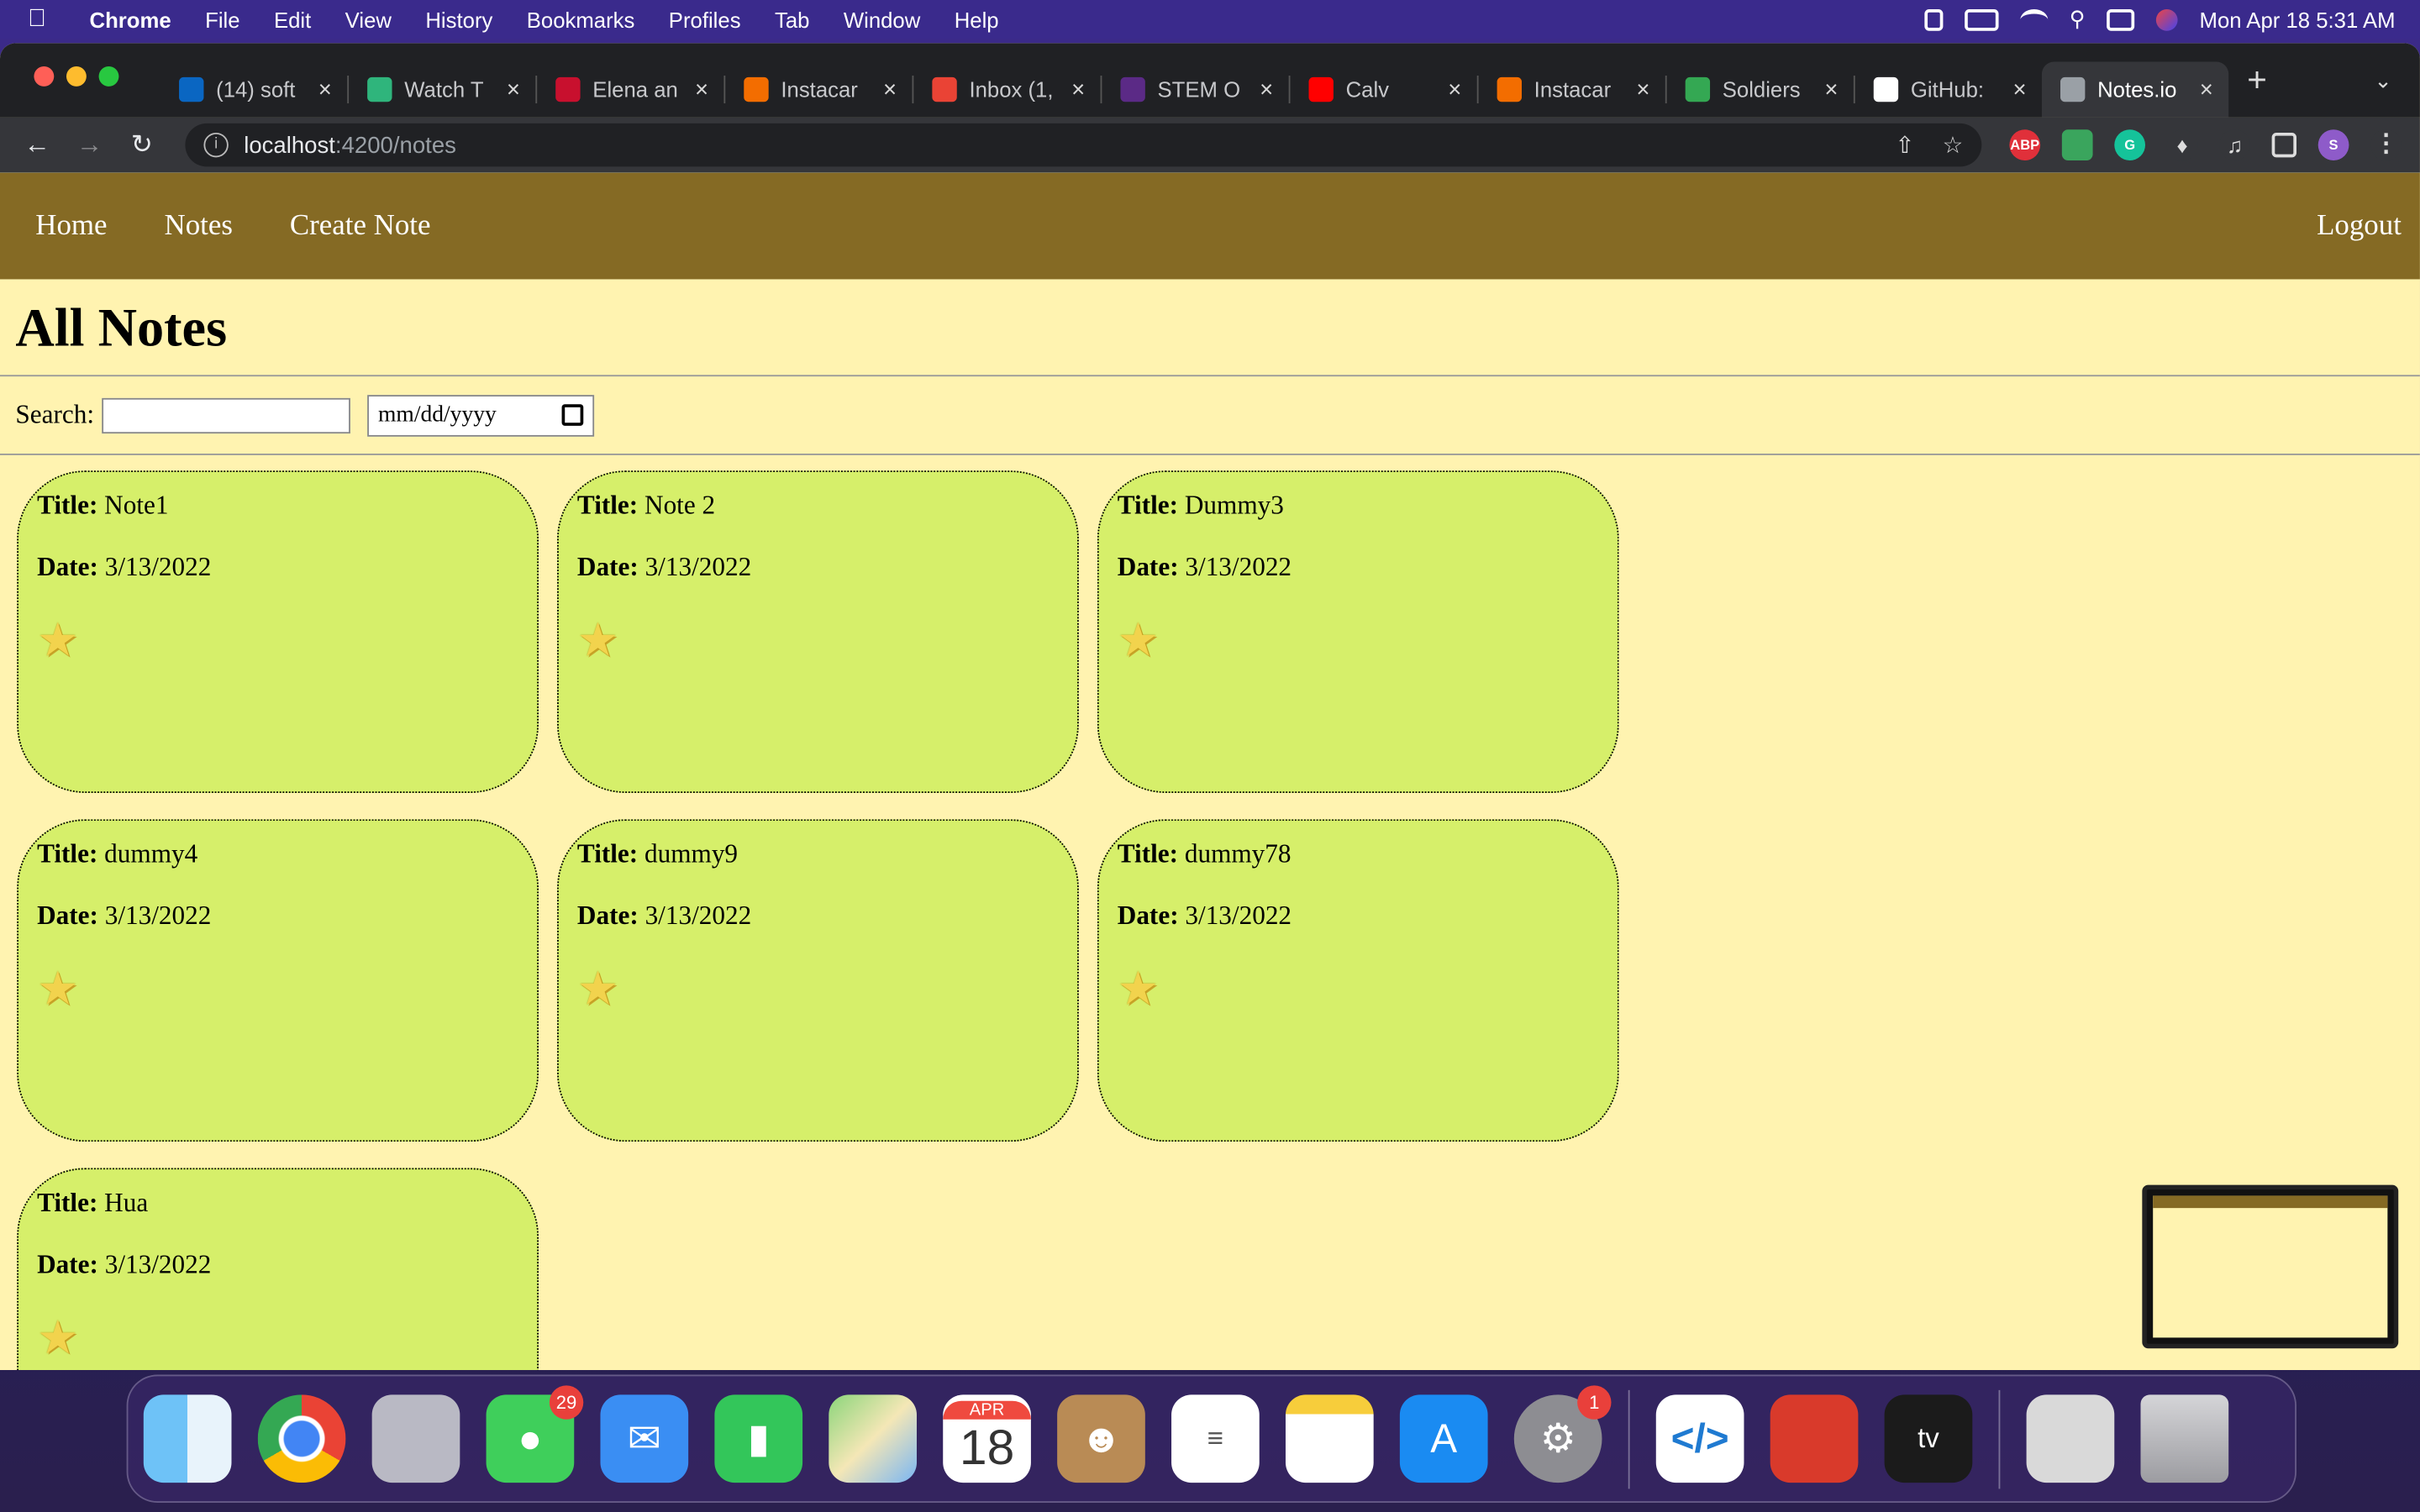 This screenshot has width=2420, height=1512. Describe the element at coordinates (2077, 145) in the screenshot. I see `shield-extension-icon` at that location.